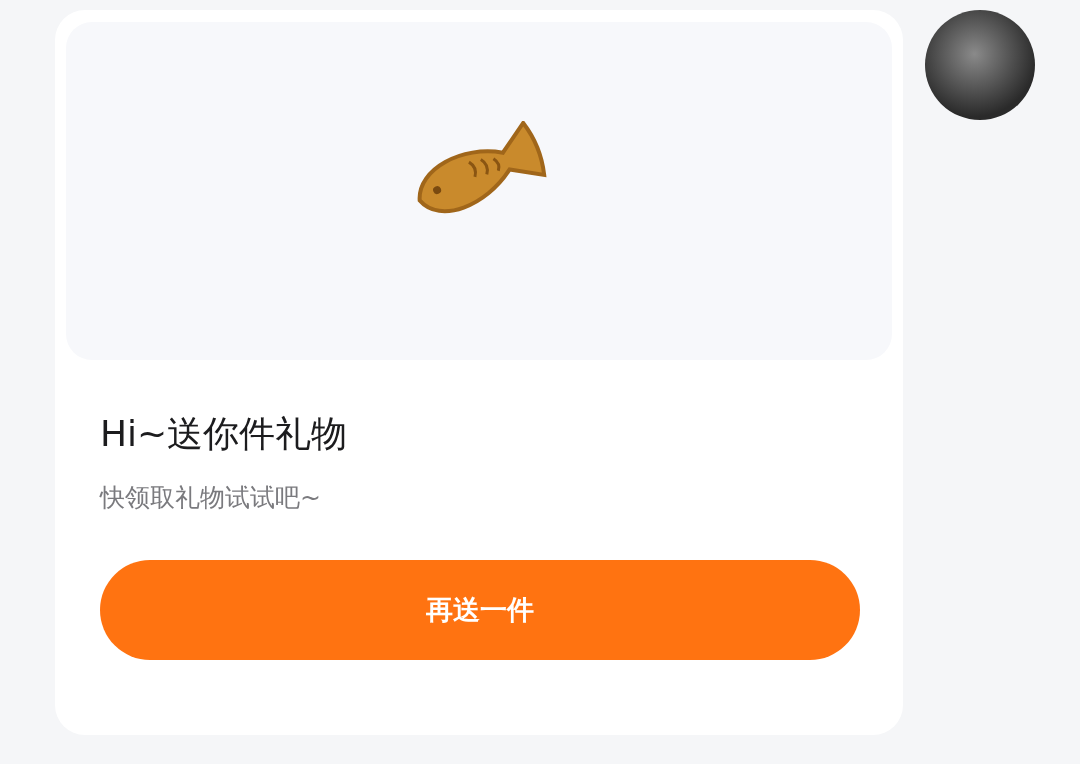  What do you see at coordinates (224, 434) in the screenshot?
I see `gift-title: Hi~送你件礼物` at bounding box center [224, 434].